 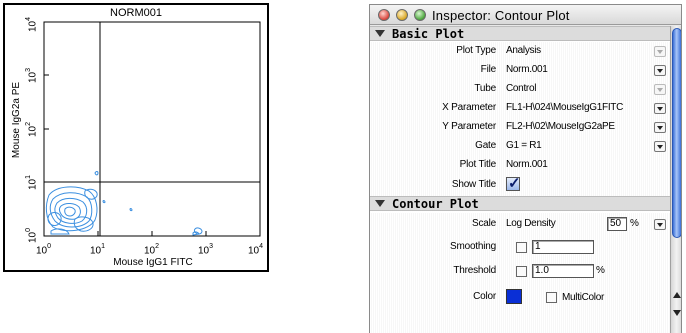 What do you see at coordinates (435, 204) in the screenshot?
I see `section-contour-plot-label: Contour Plot` at bounding box center [435, 204].